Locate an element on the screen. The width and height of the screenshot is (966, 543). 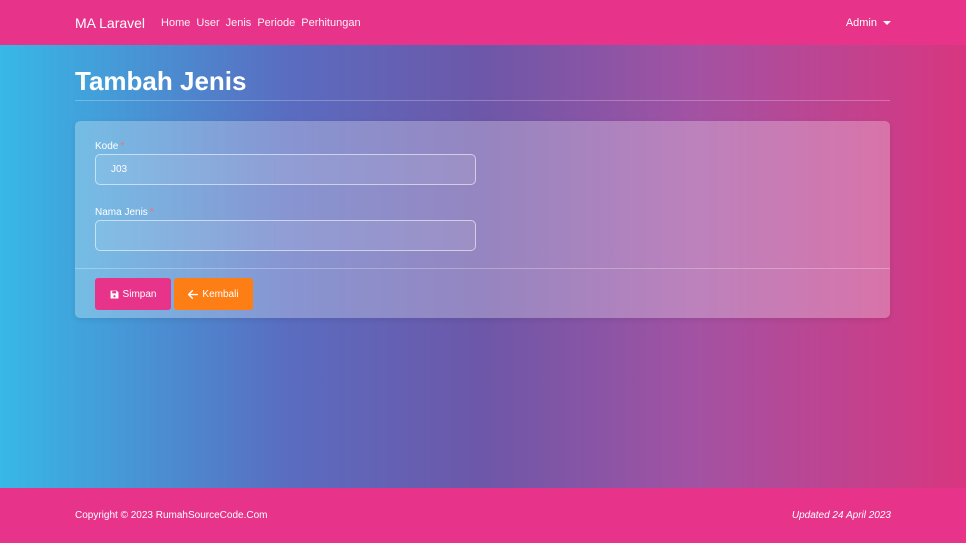
footer-copyright: Copyright © 2023 RumahSourceCode.Com is located at coordinates (171, 515).